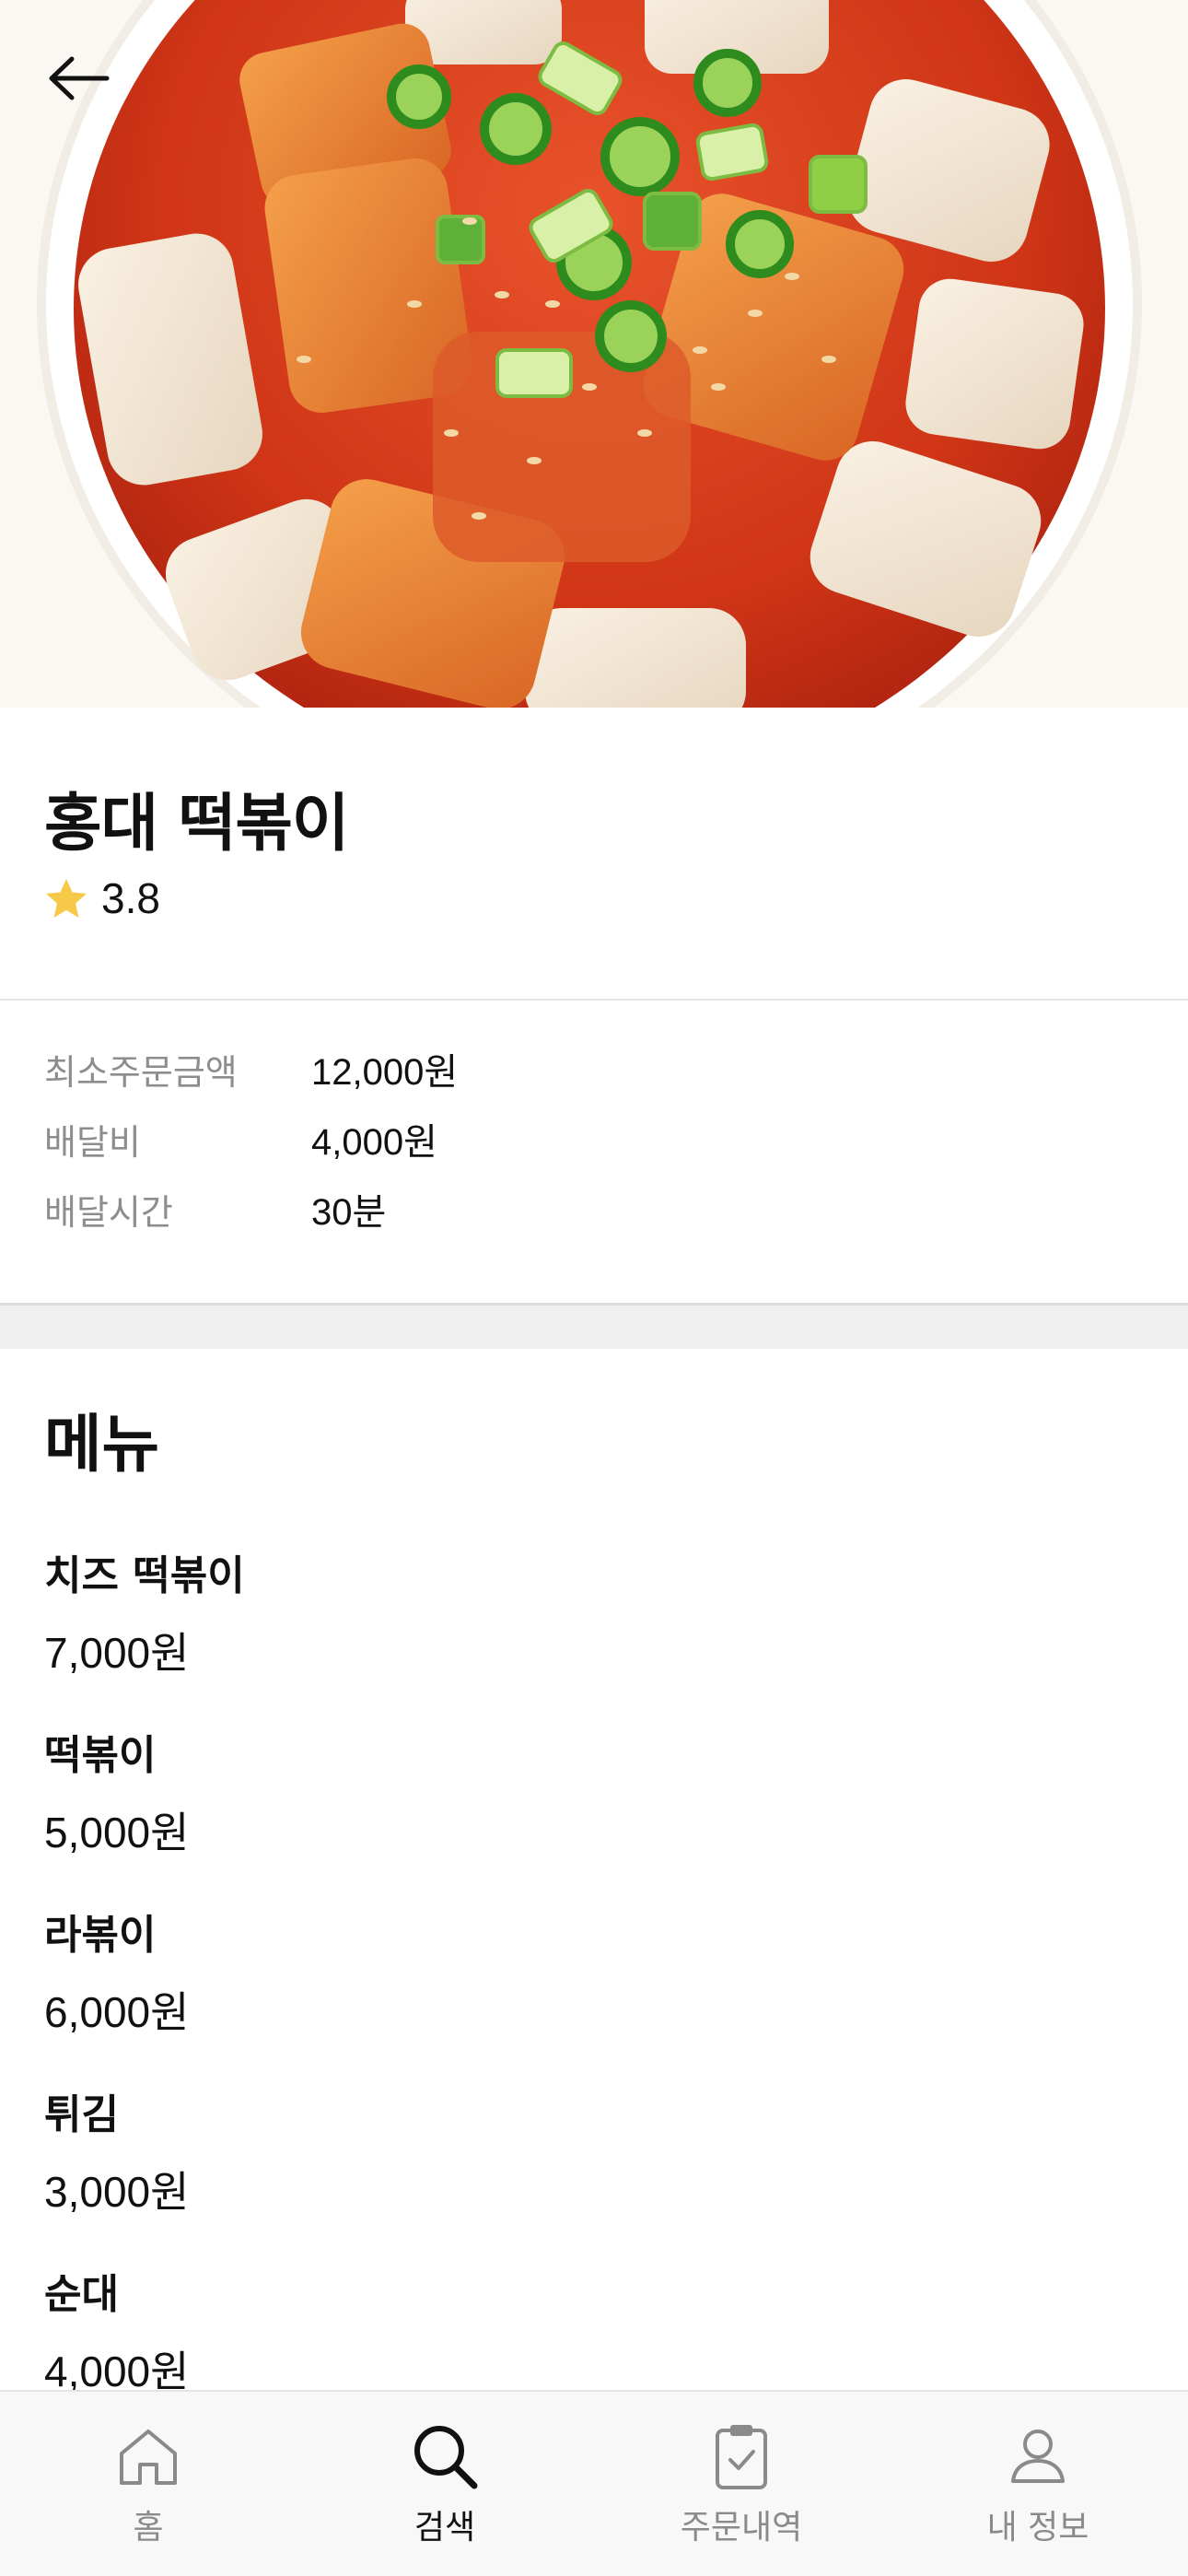 The width and height of the screenshot is (1188, 2576). I want to click on rating-value: 3.8, so click(130, 898).